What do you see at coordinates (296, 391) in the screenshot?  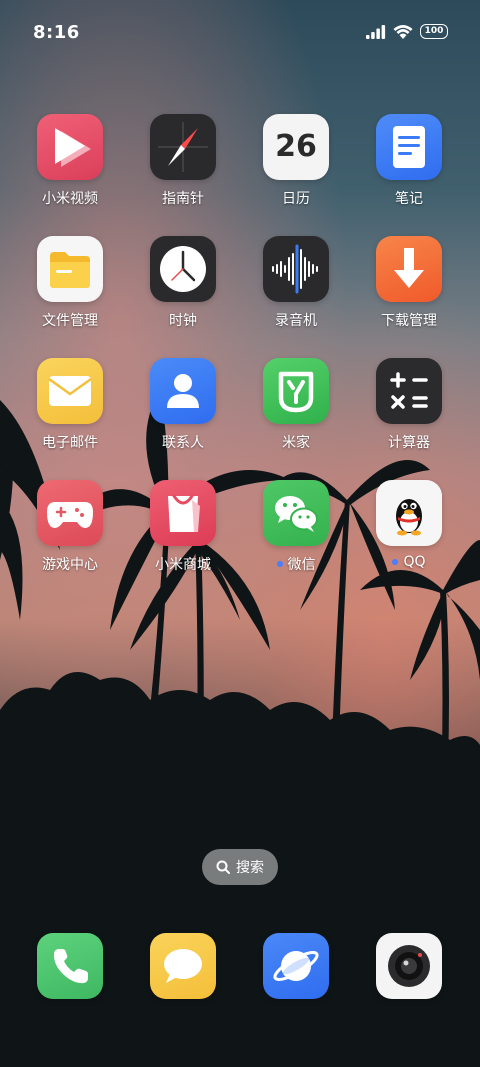 I see `mijia-icon` at bounding box center [296, 391].